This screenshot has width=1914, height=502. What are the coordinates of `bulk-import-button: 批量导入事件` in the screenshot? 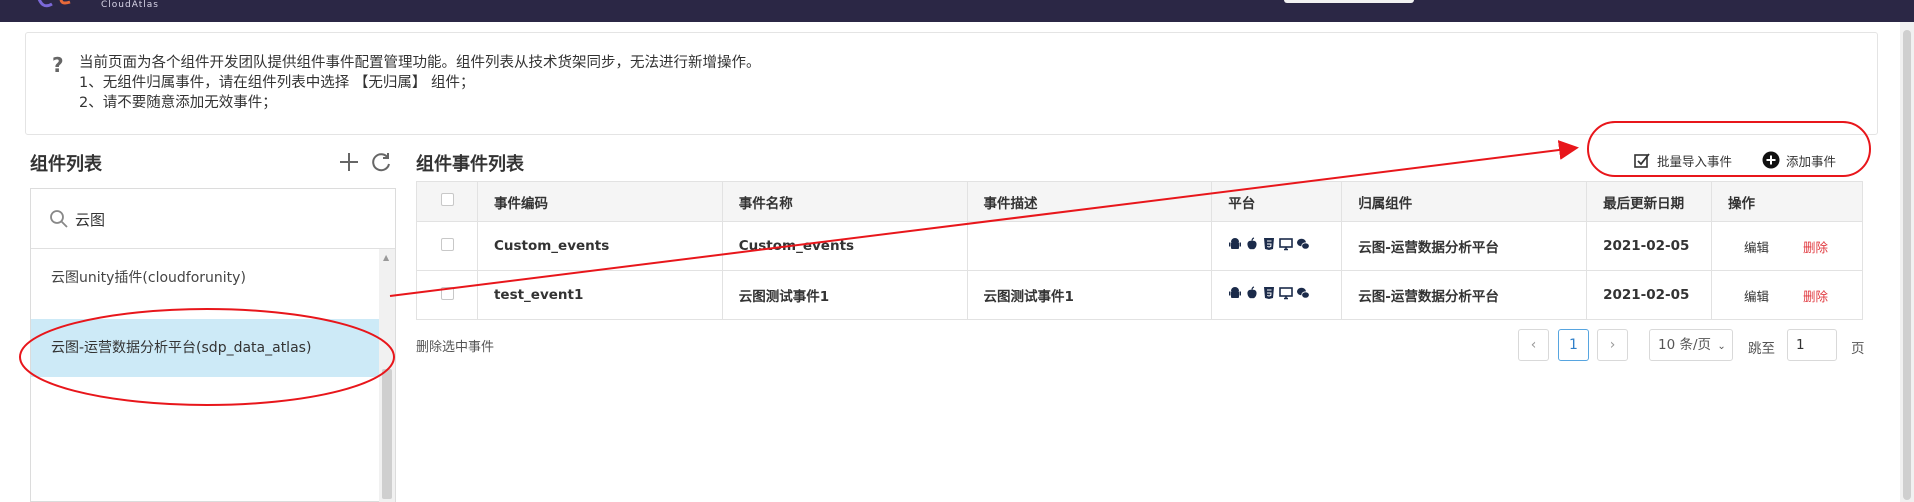 It's located at (1682, 160).